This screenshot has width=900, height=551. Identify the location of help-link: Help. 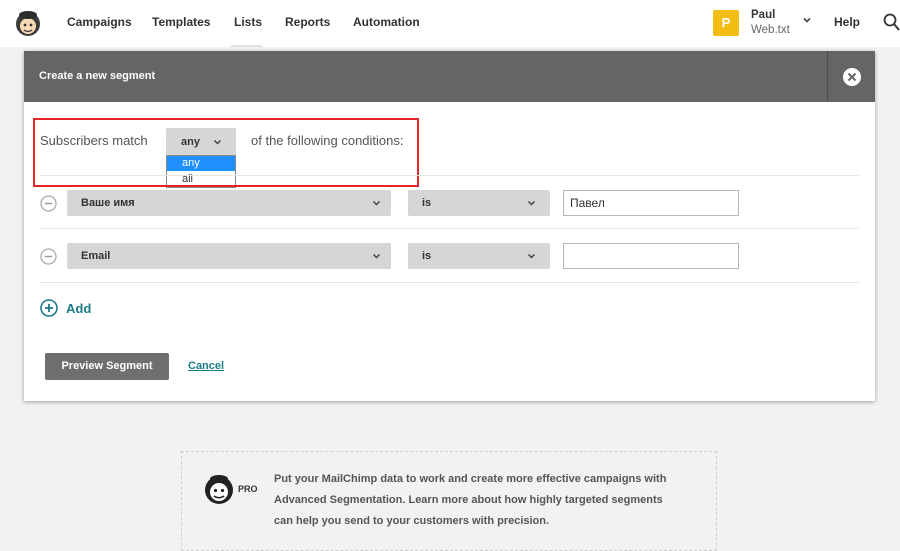
(847, 22).